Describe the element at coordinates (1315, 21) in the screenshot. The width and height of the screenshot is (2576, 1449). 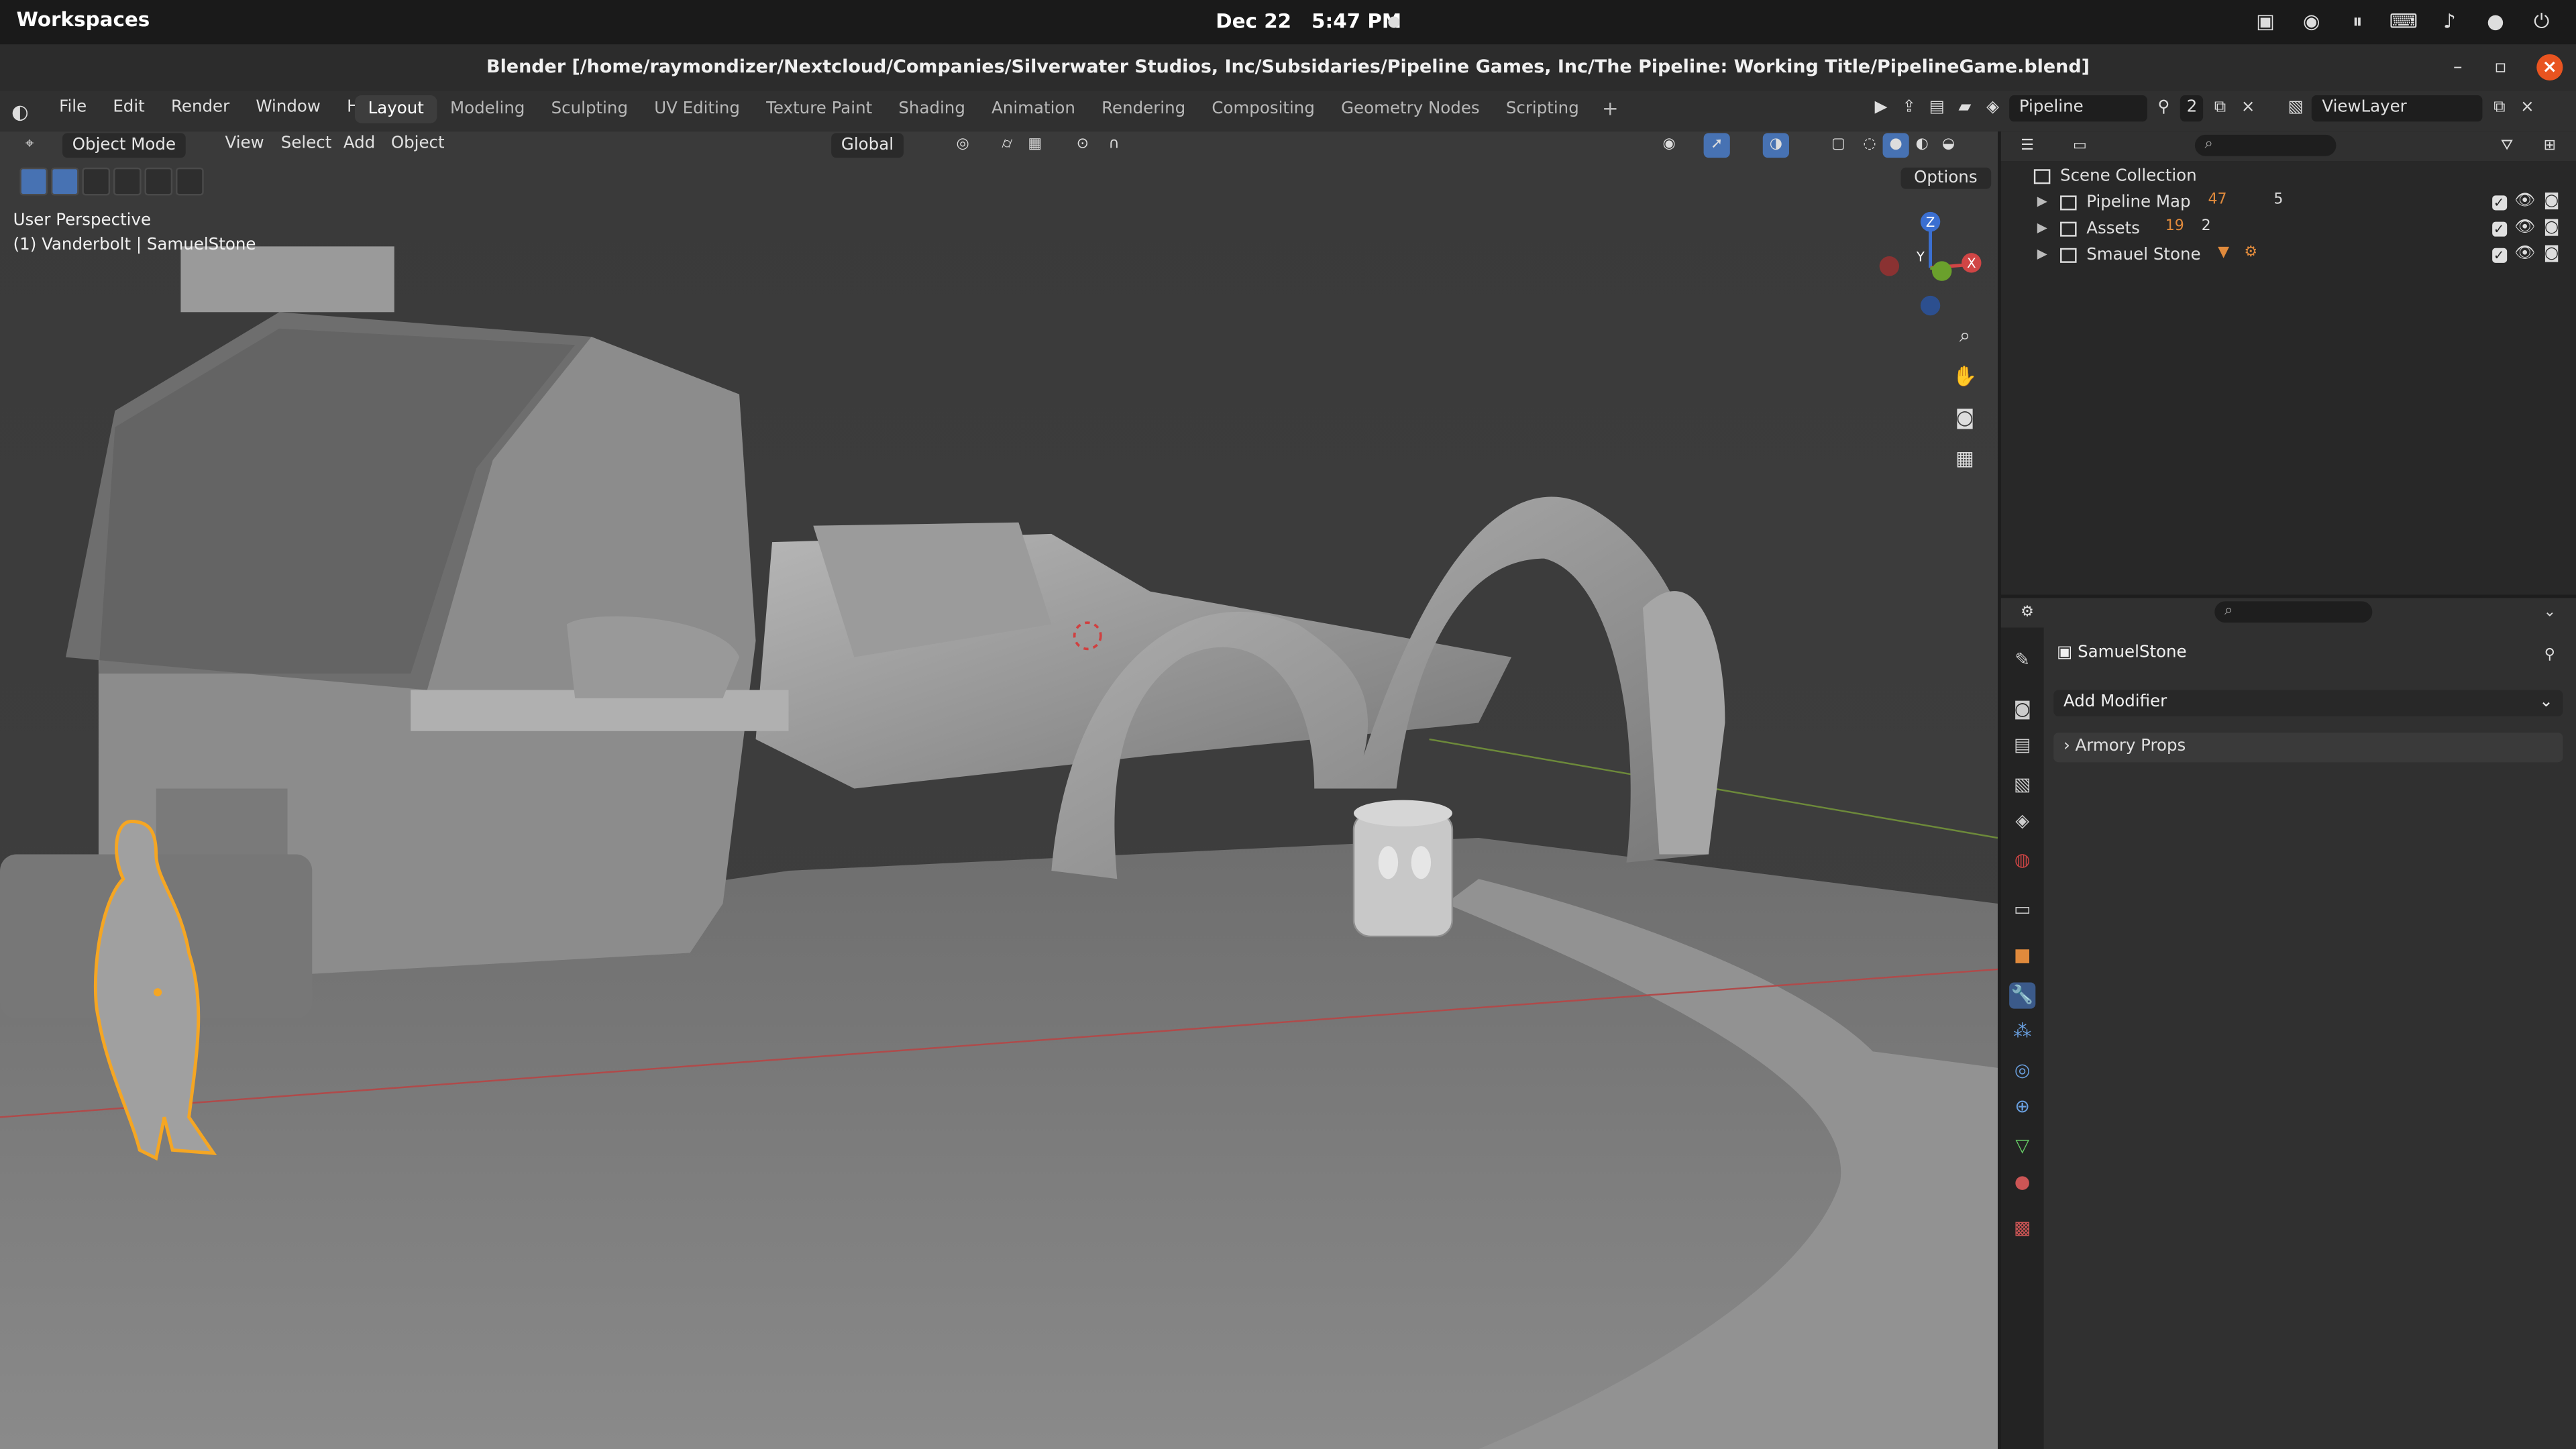
I see `clock: Dec 22 5:47 PM` at that location.